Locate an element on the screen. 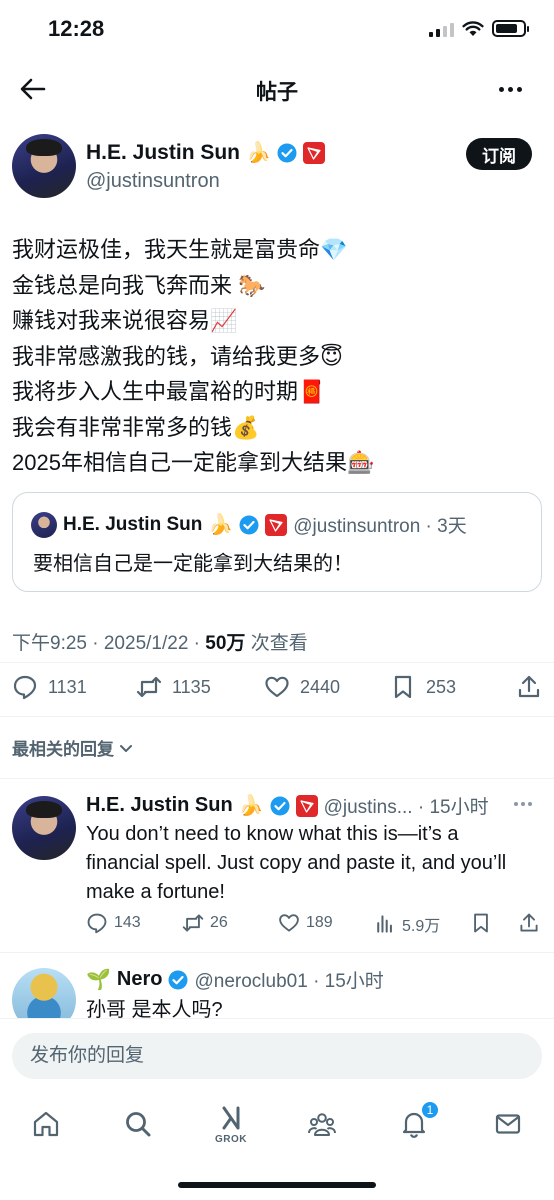 The height and width of the screenshot is (1200, 554). post-timestamp: 下午9:25 · 2025/1/22 · is located at coordinates (109, 643).